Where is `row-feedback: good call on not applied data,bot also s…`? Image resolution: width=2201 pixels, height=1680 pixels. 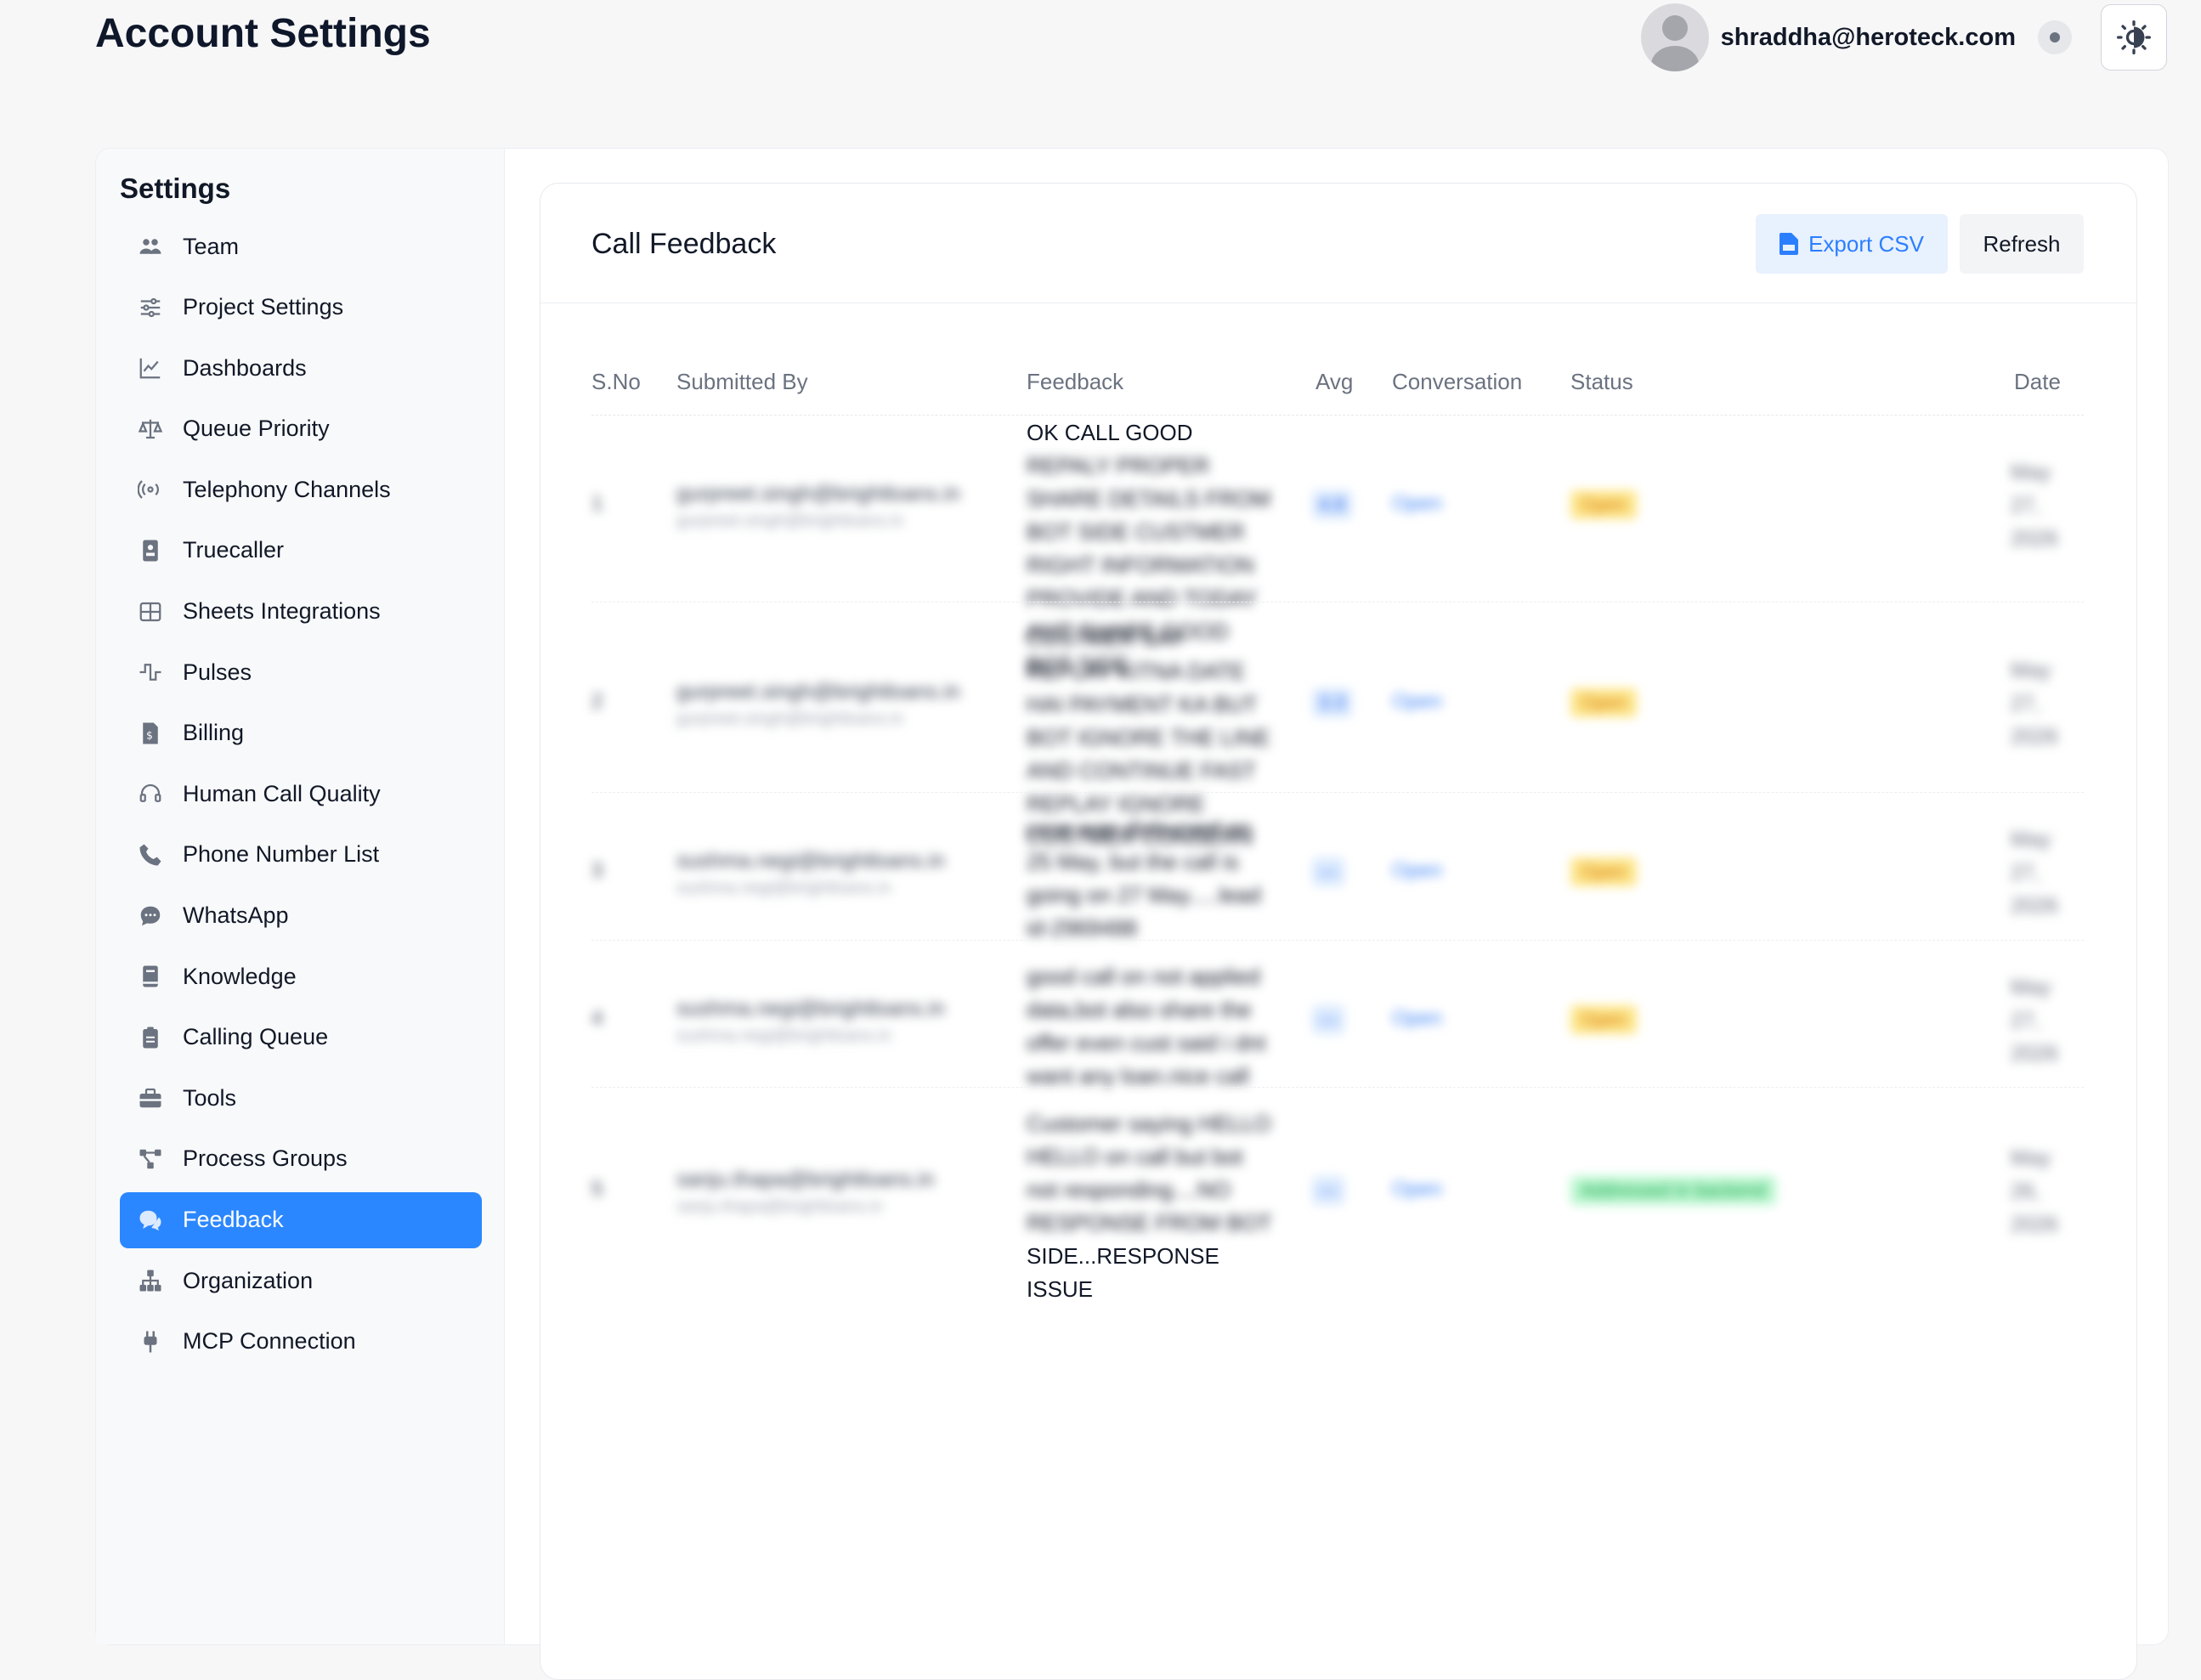
row-feedback: good call on not applied data,bot also s… is located at coordinates (1150, 1026).